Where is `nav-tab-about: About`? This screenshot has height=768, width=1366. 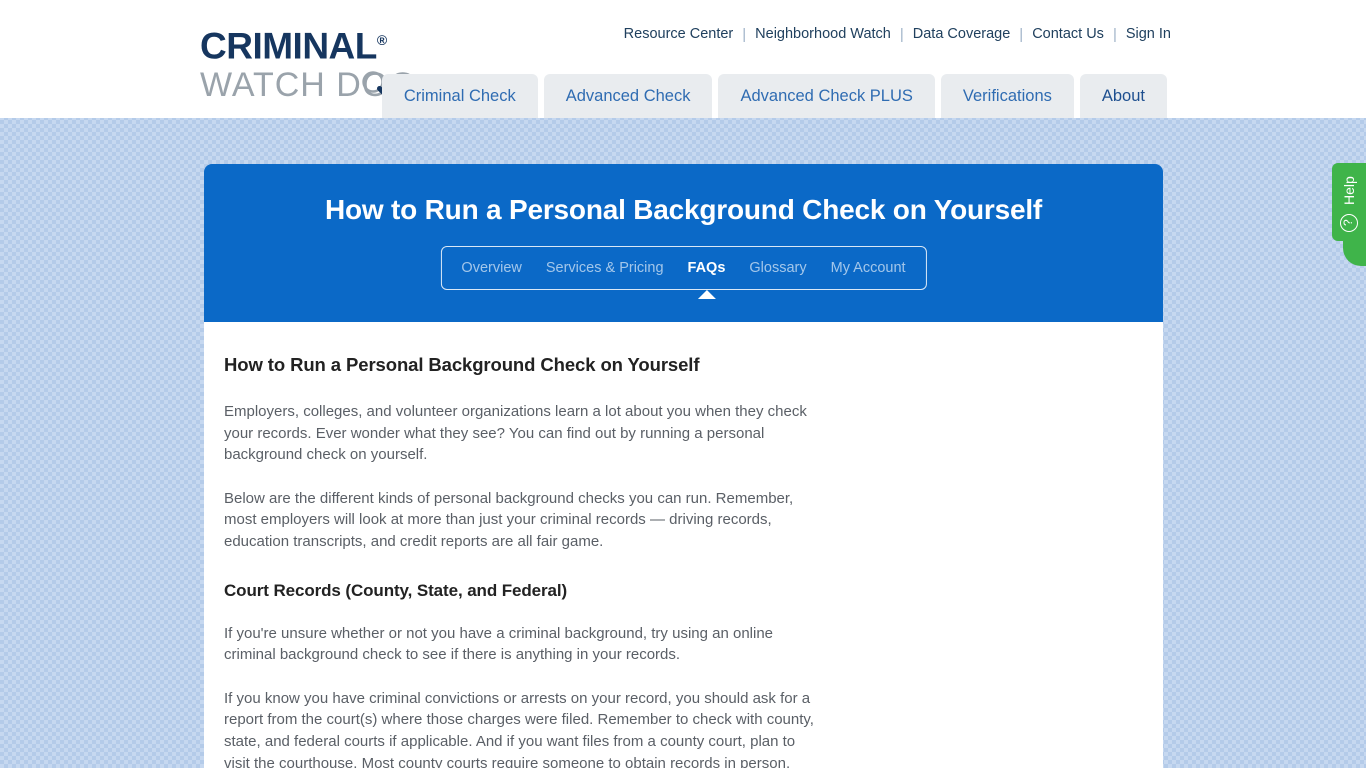
nav-tab-about: About is located at coordinates (1123, 96).